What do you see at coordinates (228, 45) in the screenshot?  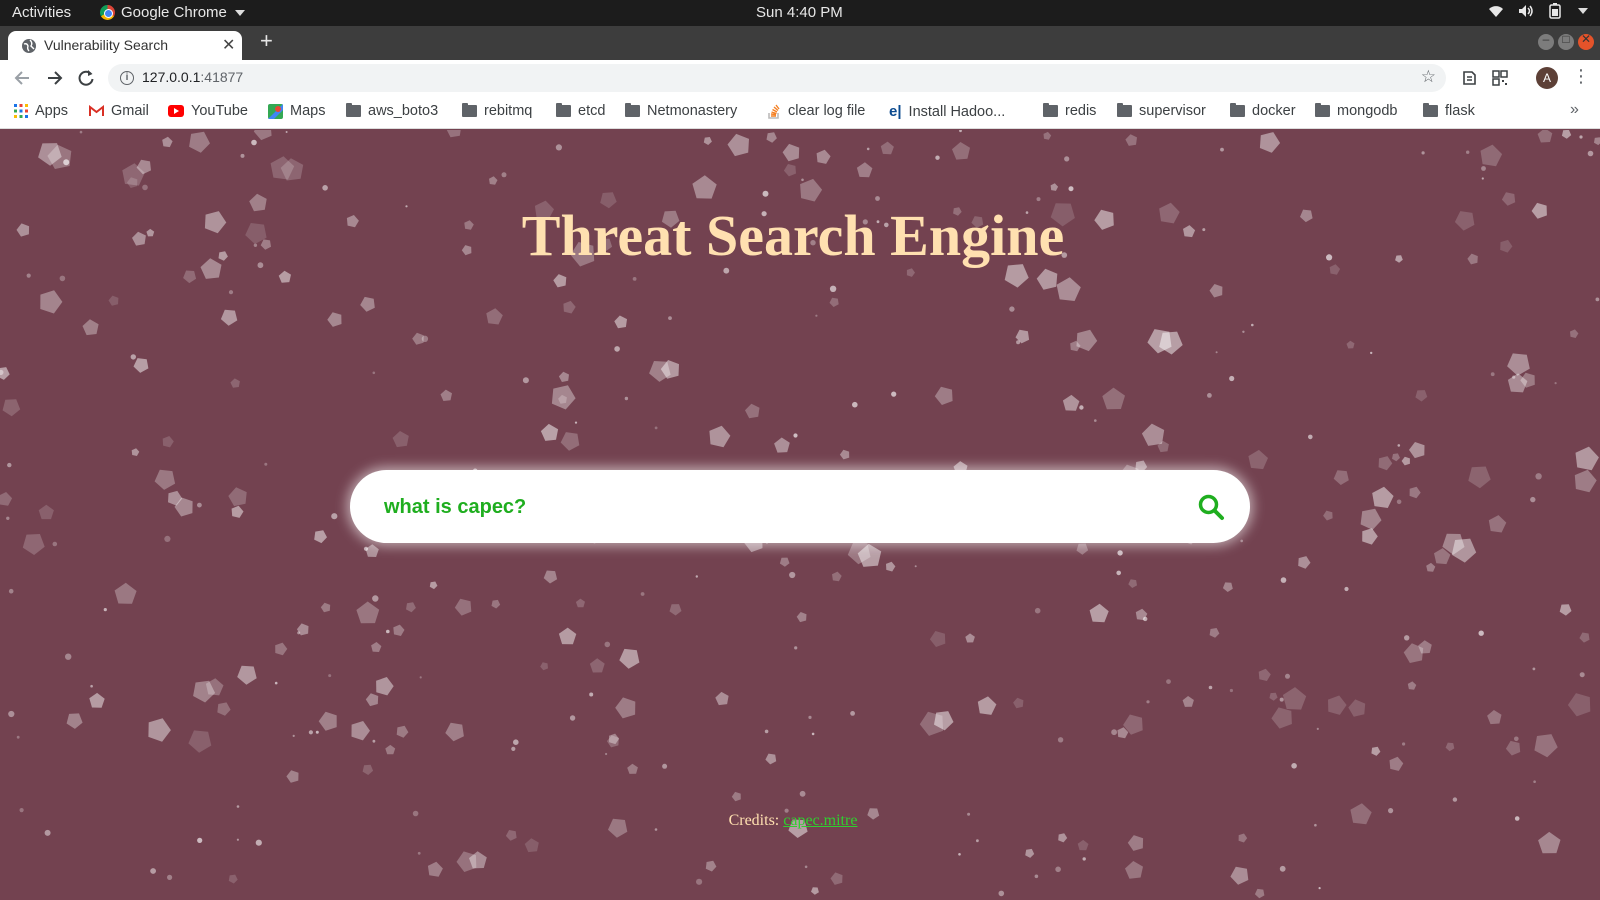 I see `tab-close-icon: ✕` at bounding box center [228, 45].